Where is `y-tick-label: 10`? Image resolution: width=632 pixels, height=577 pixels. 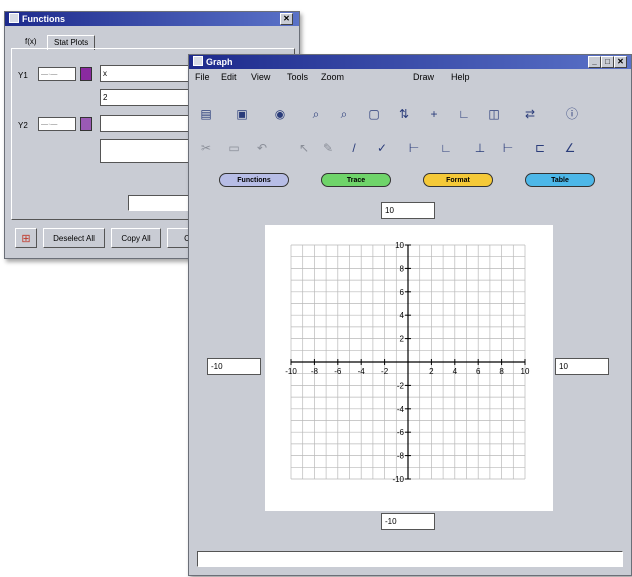
y-tick-label: 10 is located at coordinates (399, 245).